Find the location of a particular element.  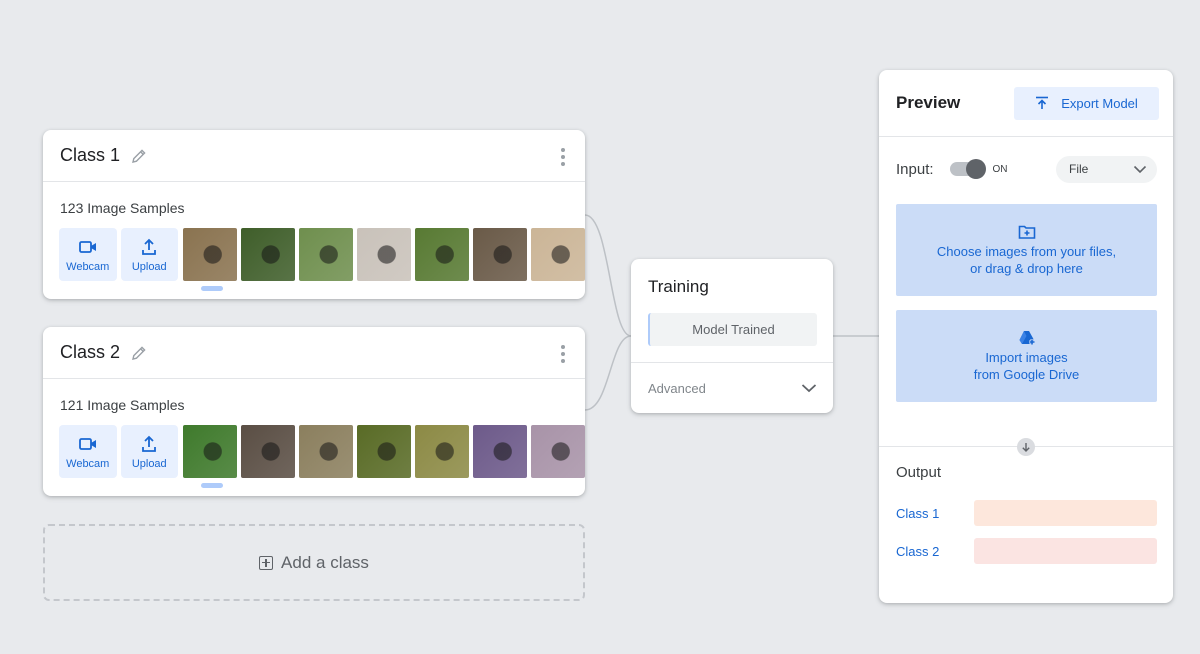

preview-title: Preview is located at coordinates (928, 102).